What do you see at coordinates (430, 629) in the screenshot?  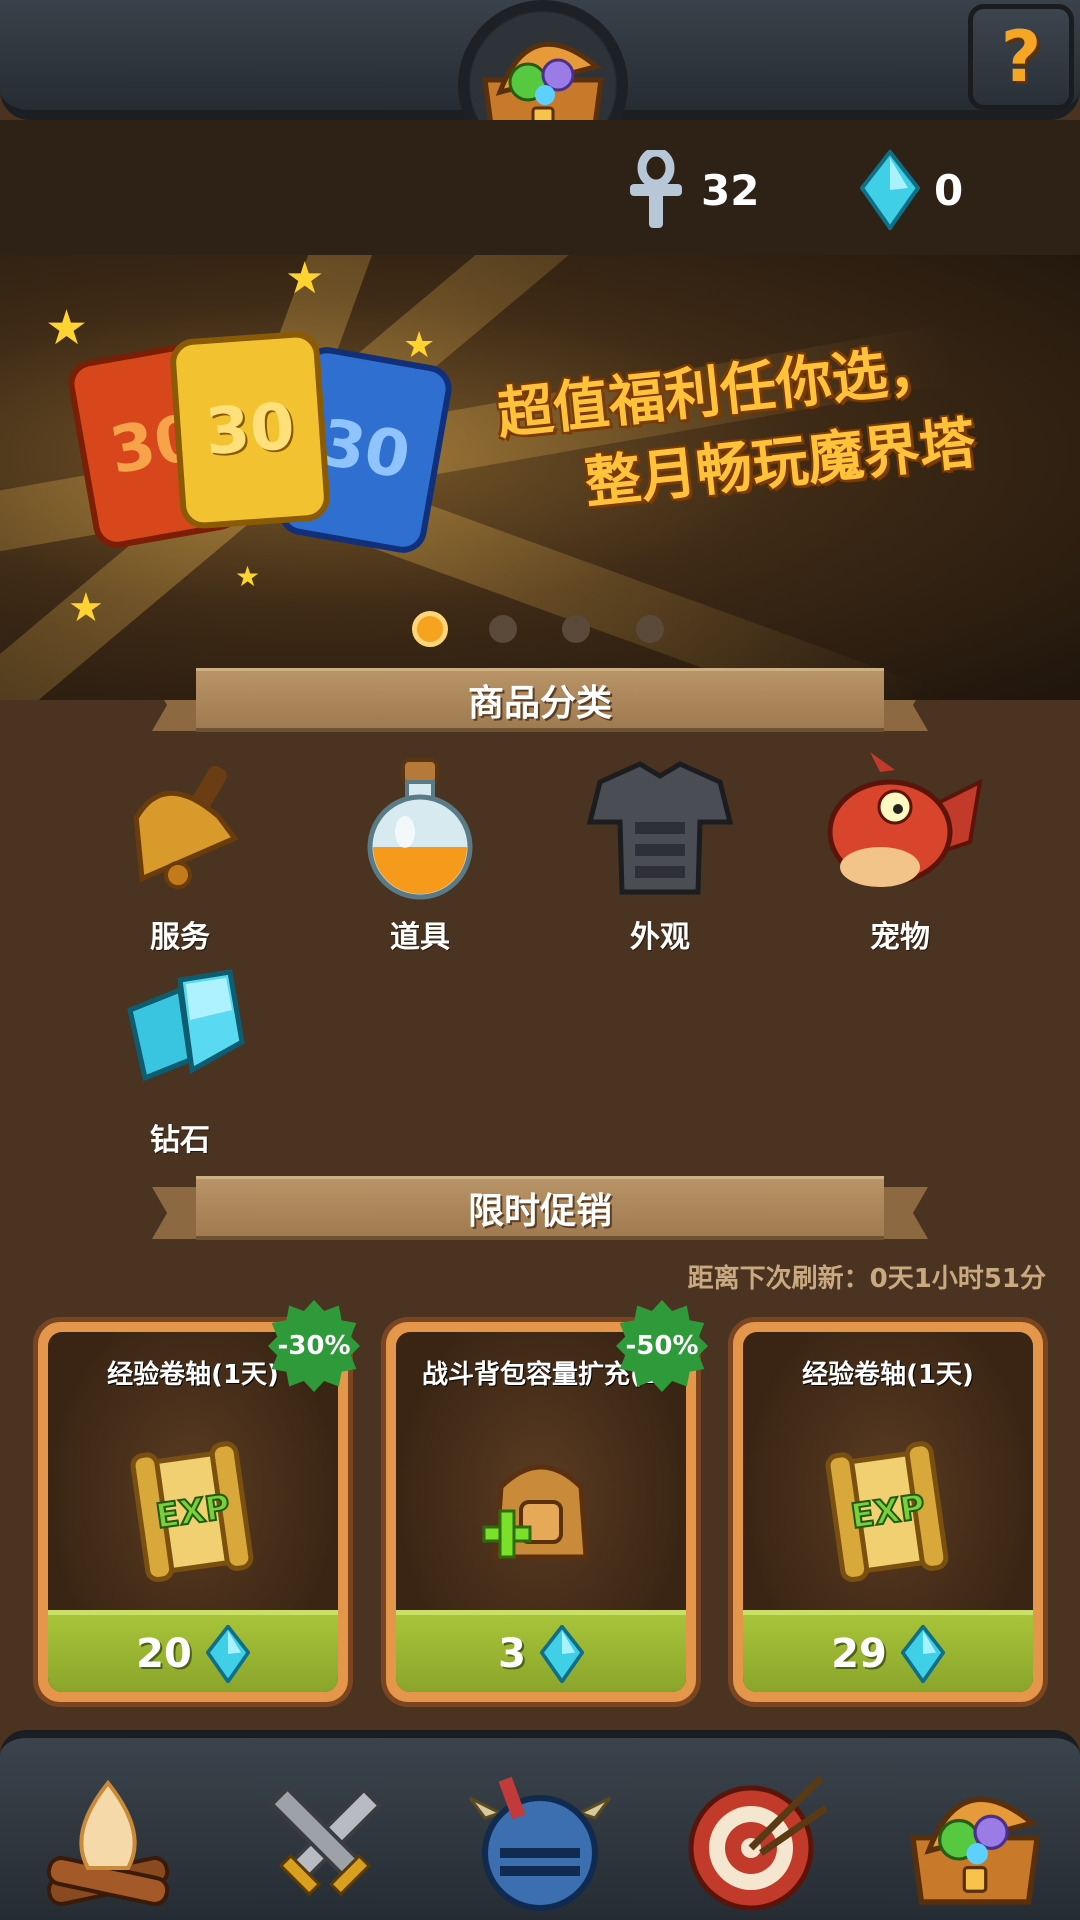 I see `page-dot-active` at bounding box center [430, 629].